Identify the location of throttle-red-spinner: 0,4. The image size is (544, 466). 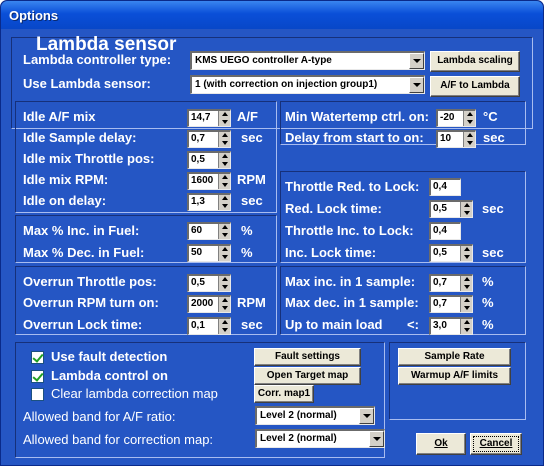
(445, 187).